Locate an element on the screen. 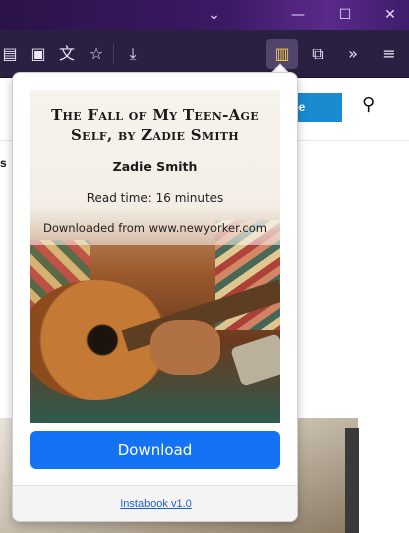 The image size is (409, 533). browser-titlebar: ⌄ — ☐ ✕ is located at coordinates (204, 15).